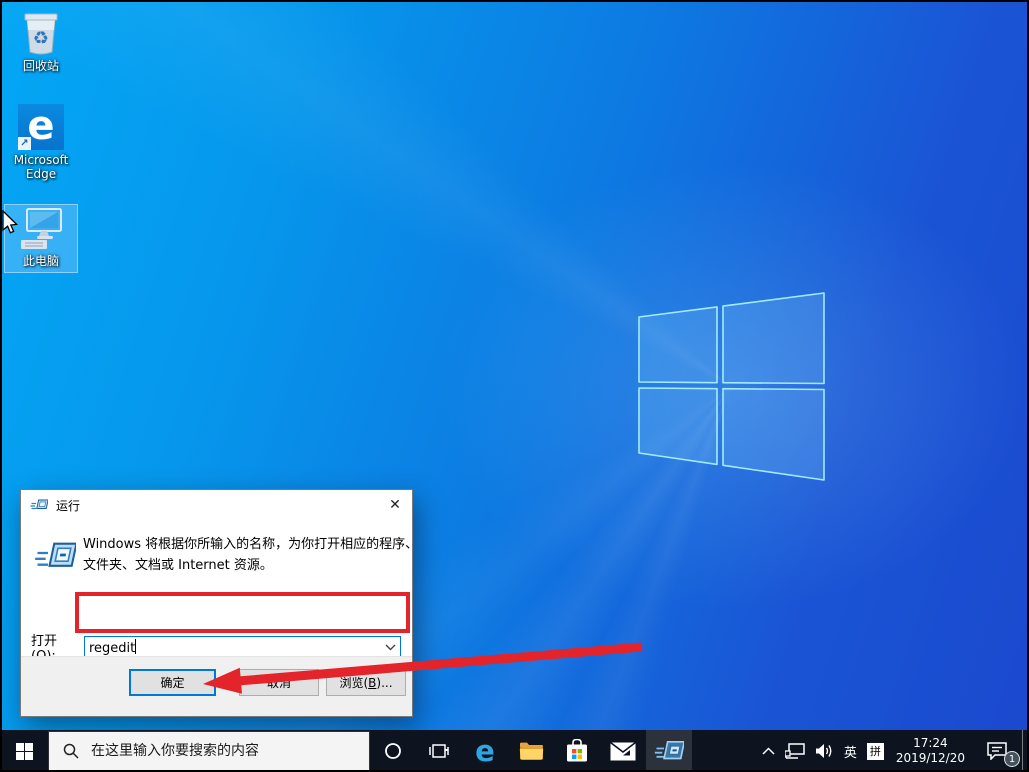 This screenshot has width=1029, height=772. I want to click on cortana-button, so click(393, 751).